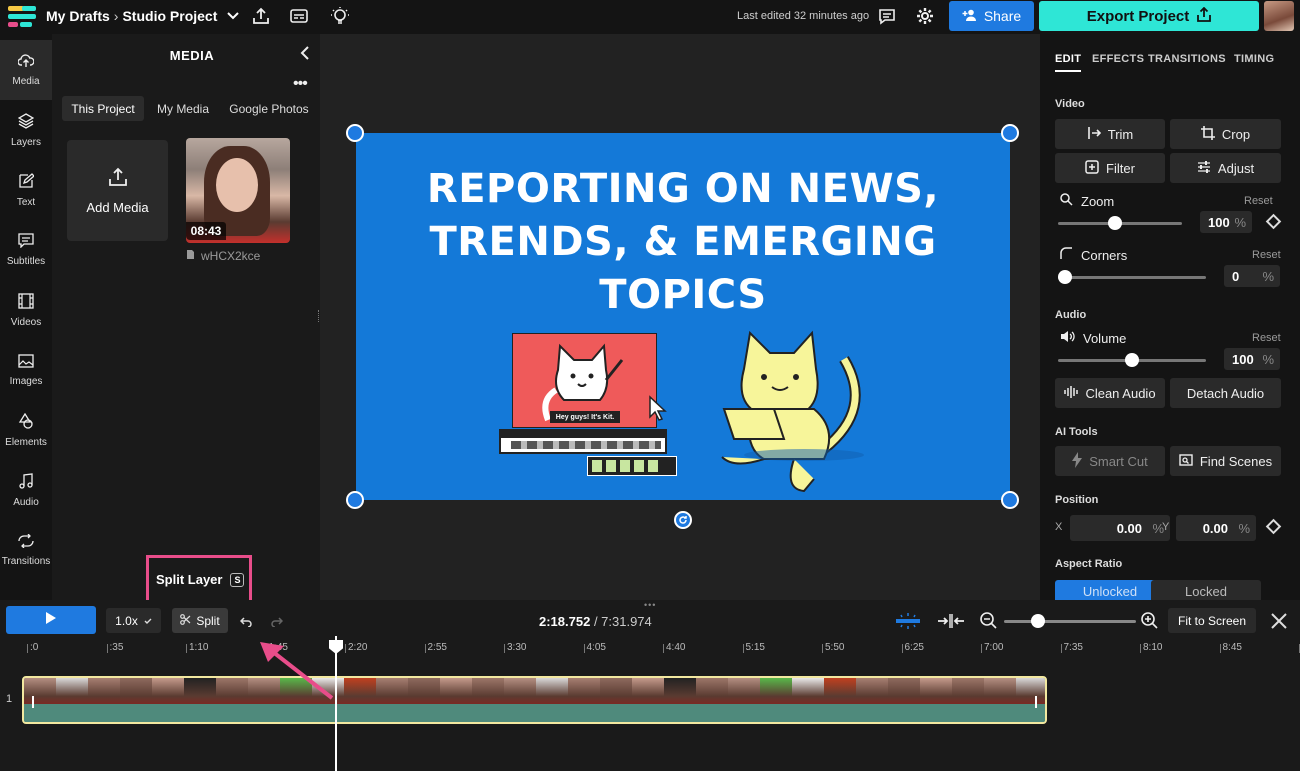 The height and width of the screenshot is (771, 1300). Describe the element at coordinates (305, 55) in the screenshot. I see `collapse-panel-icon` at that location.